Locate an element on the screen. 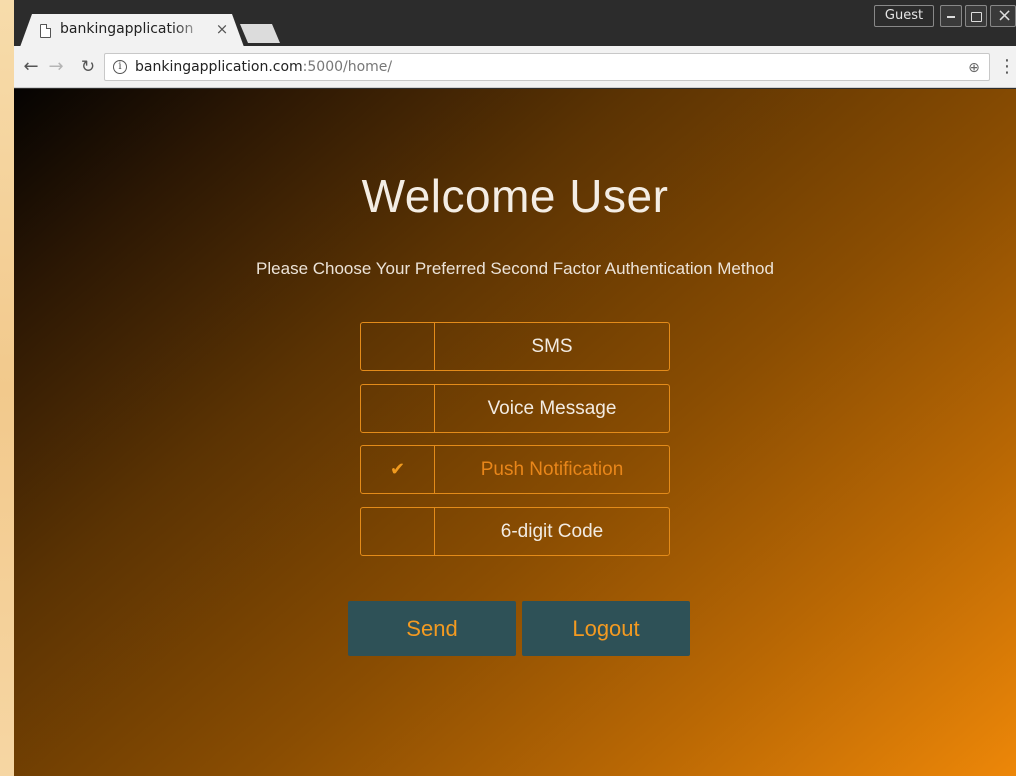 The image size is (1016, 776). tab-title: bankingapplication is located at coordinates (127, 29).